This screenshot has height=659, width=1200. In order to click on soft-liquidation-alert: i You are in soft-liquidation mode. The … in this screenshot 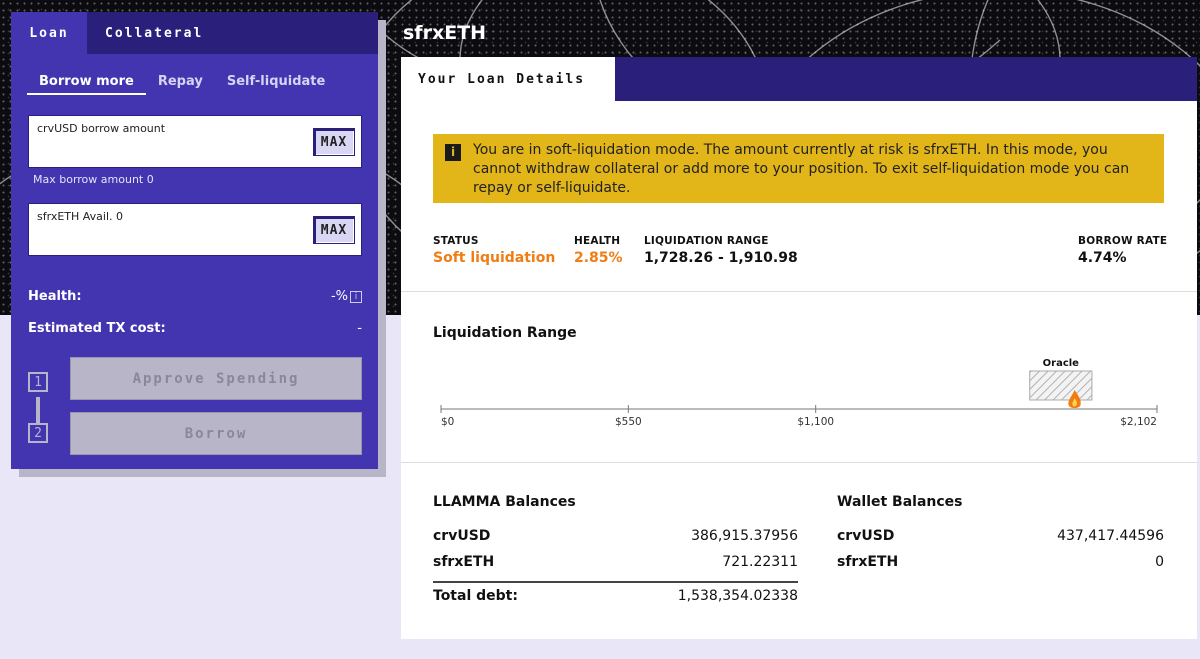, I will do `click(798, 168)`.